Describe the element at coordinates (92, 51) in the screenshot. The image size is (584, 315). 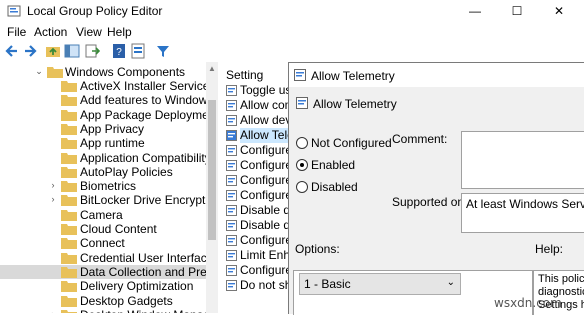
I see `export-list-icon` at that location.